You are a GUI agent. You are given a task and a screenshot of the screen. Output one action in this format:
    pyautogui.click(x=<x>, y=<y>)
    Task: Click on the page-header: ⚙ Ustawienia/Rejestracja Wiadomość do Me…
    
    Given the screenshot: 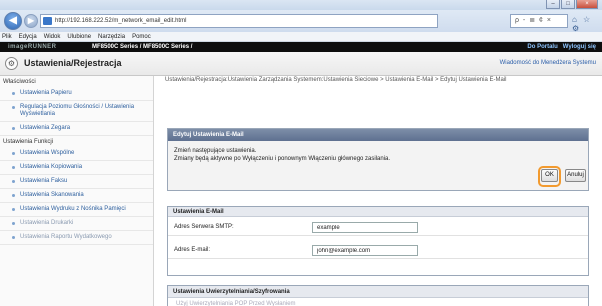 What is the action you would take?
    pyautogui.click(x=301, y=64)
    